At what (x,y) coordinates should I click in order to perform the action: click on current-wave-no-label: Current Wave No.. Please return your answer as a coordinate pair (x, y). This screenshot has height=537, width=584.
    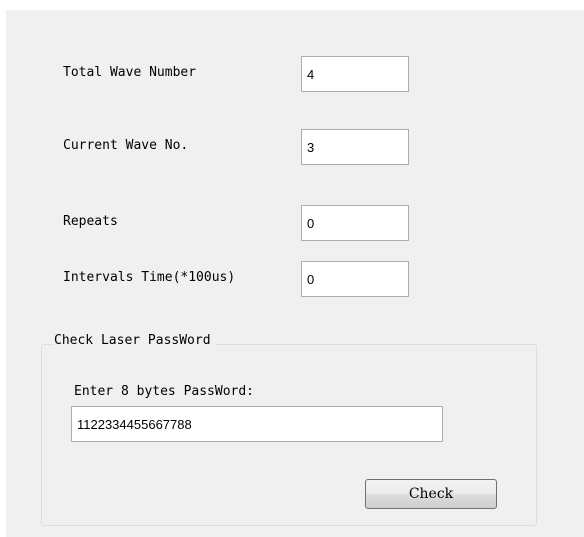
    Looking at the image, I should click on (126, 145).